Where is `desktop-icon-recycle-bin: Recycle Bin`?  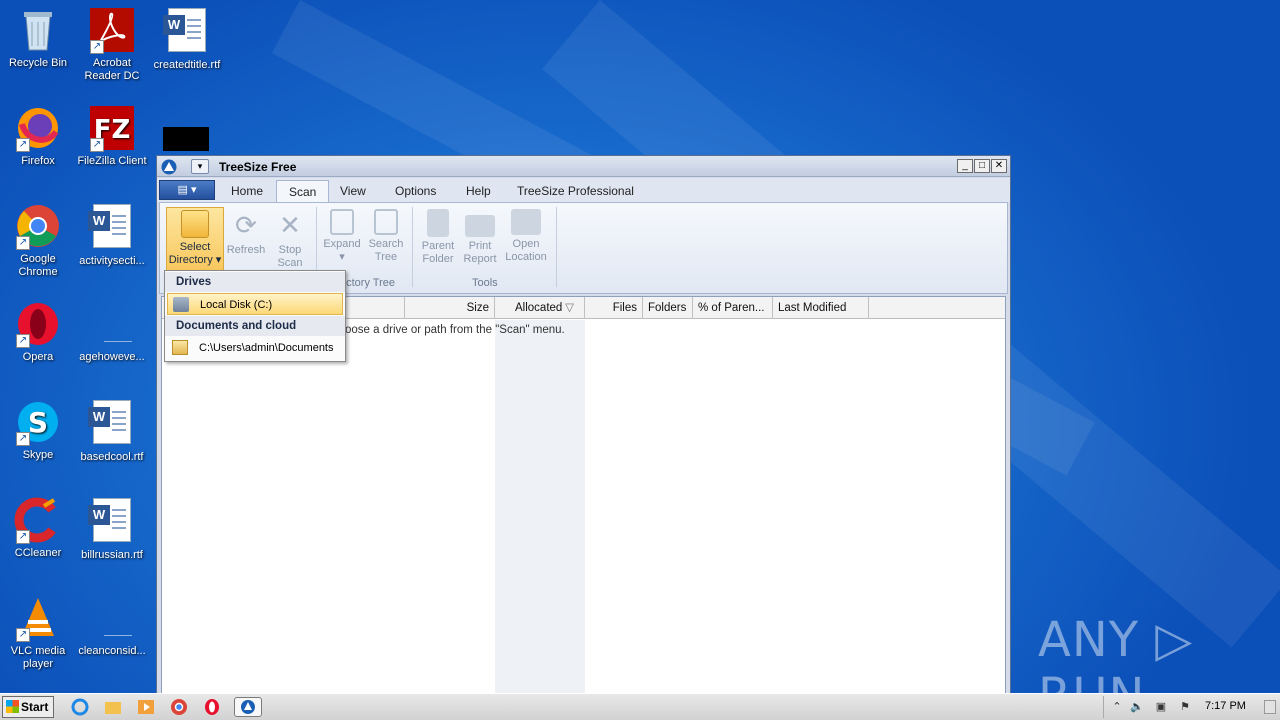
desktop-icon-recycle-bin: Recycle Bin is located at coordinates (38, 38).